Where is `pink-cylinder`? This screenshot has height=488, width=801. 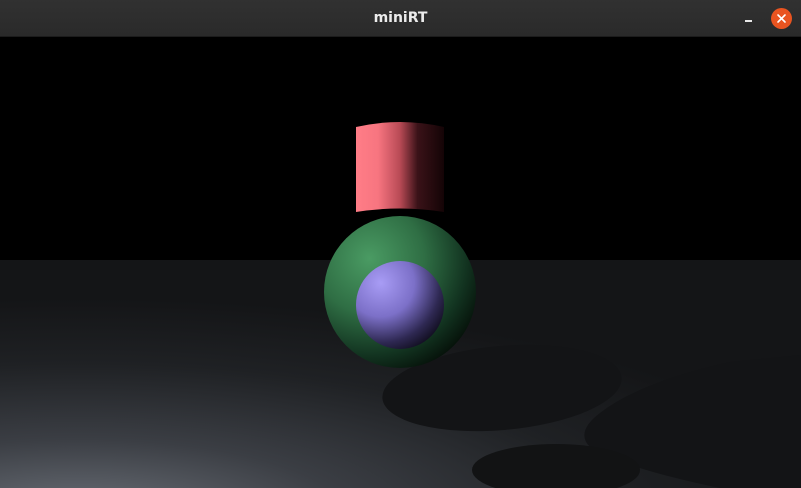 pink-cylinder is located at coordinates (400, 167).